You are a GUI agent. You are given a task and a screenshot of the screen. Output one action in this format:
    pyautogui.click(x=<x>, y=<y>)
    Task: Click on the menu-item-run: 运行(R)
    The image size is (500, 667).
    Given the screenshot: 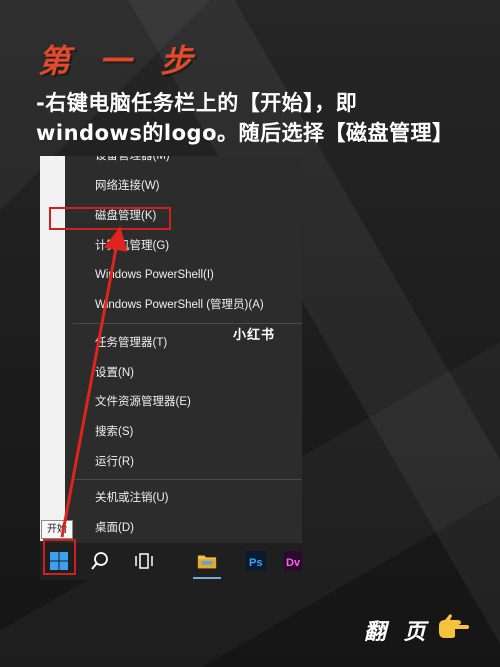 What is the action you would take?
    pyautogui.click(x=114, y=462)
    